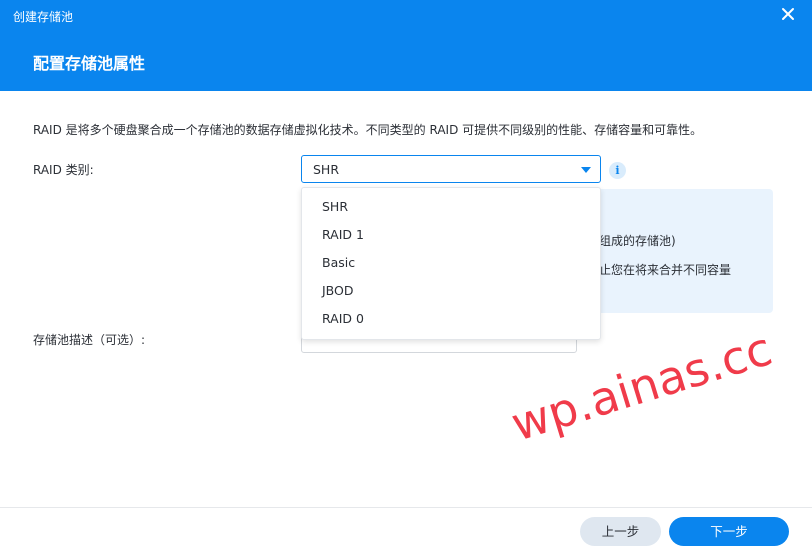 This screenshot has height=553, width=812. Describe the element at coordinates (63, 170) in the screenshot. I see `raid-type-label: RAID 类别:` at that location.